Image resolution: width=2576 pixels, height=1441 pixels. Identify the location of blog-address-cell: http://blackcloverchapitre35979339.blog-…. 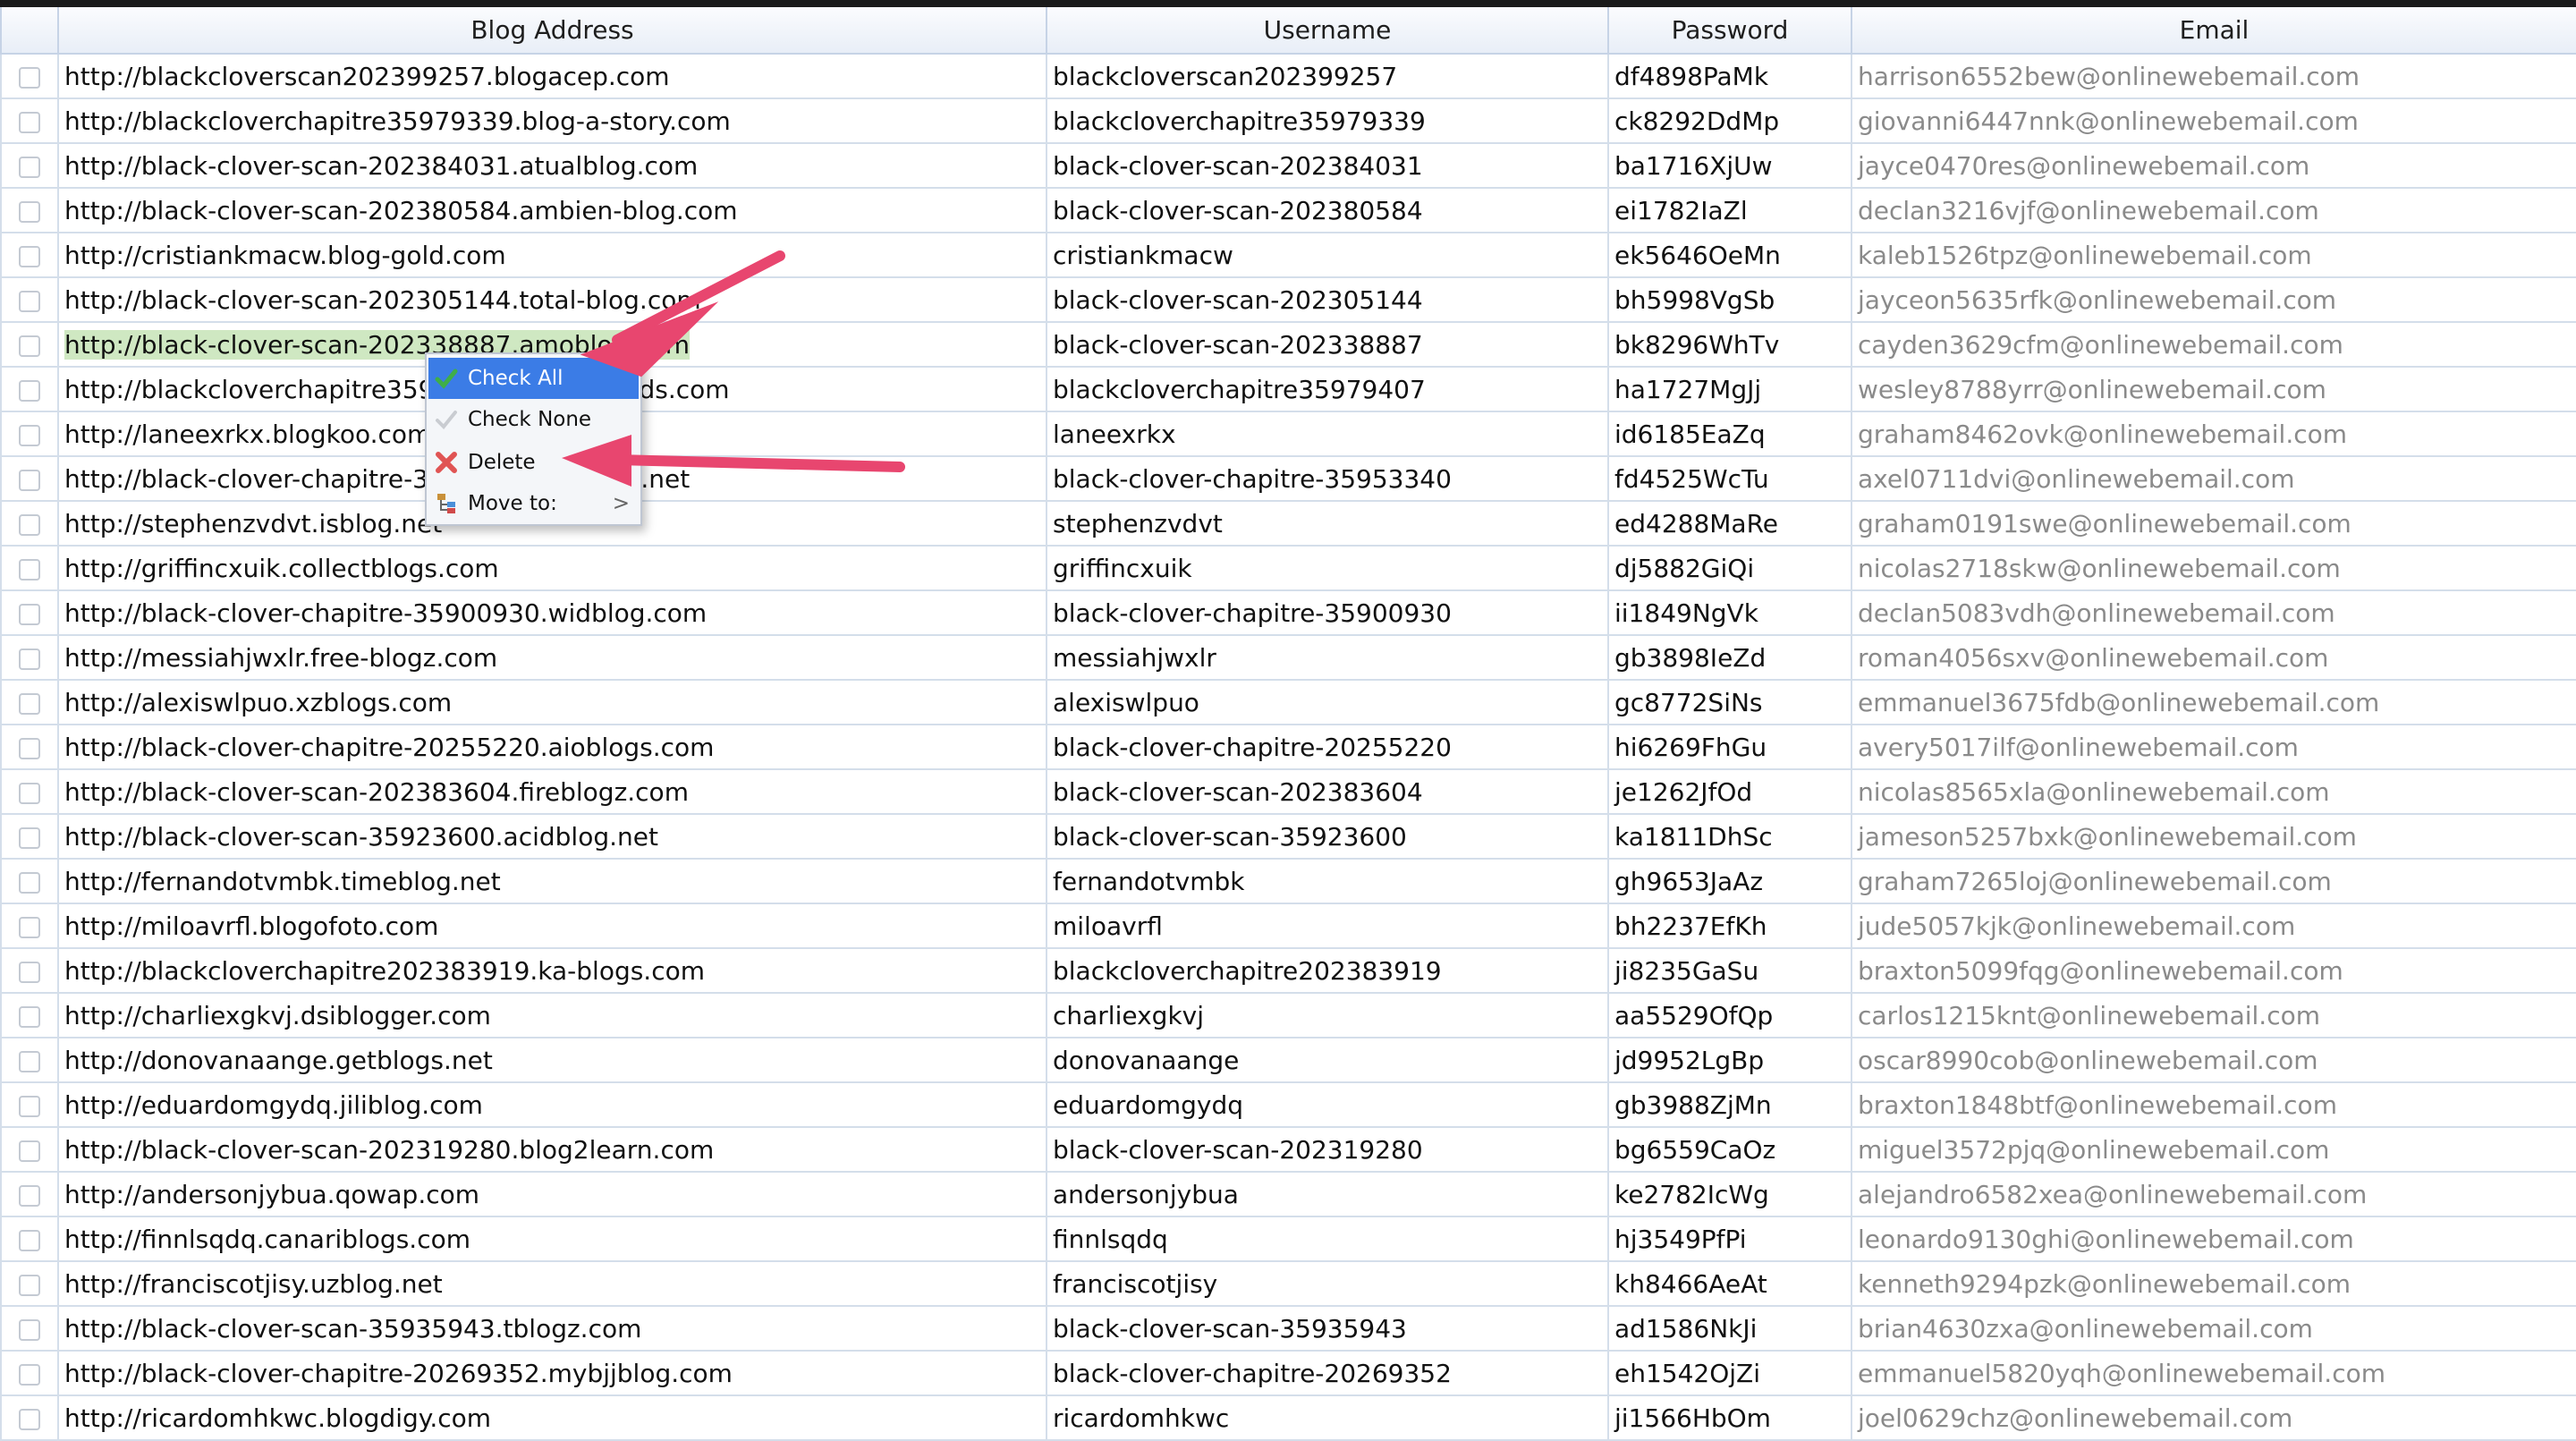
(552, 120).